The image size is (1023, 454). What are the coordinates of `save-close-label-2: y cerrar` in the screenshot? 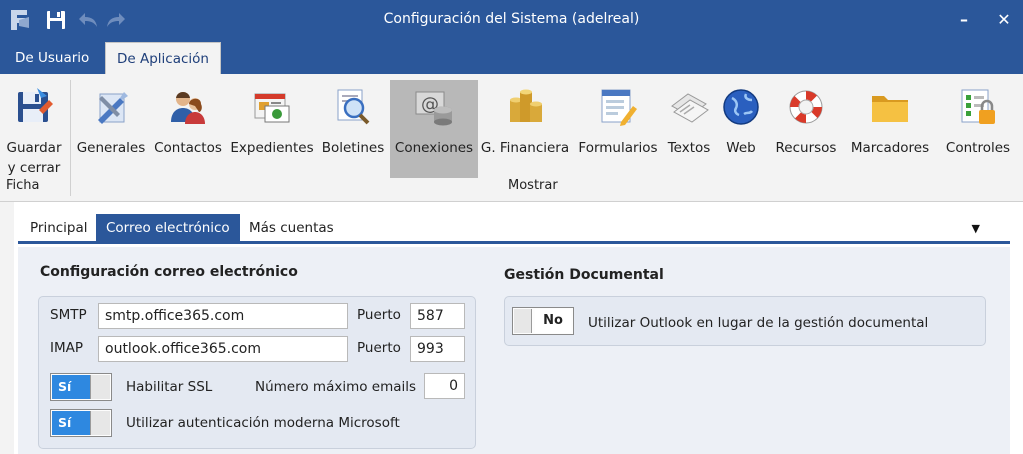 It's located at (34, 168).